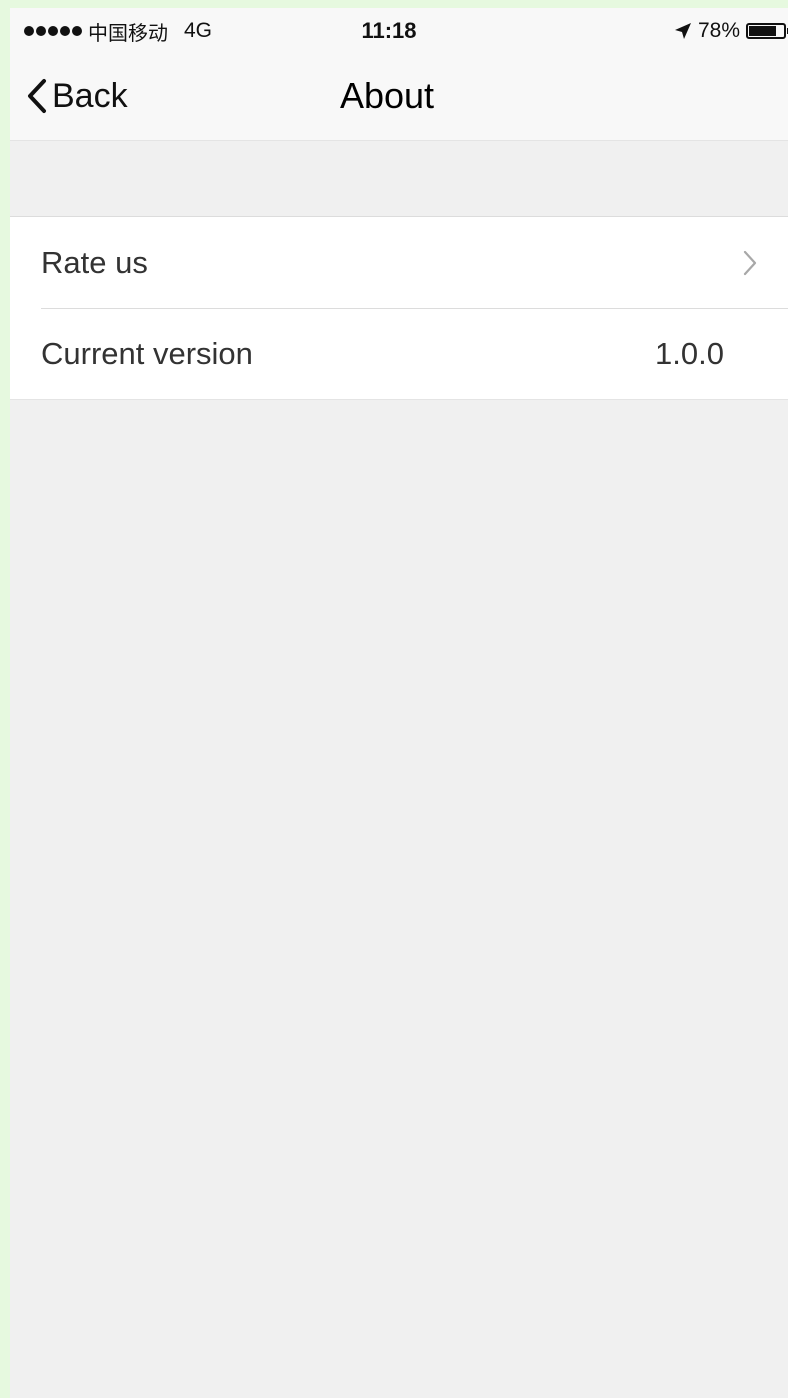 The height and width of the screenshot is (1398, 788). What do you see at coordinates (718, 30) in the screenshot?
I see `battery-percent: 78%` at bounding box center [718, 30].